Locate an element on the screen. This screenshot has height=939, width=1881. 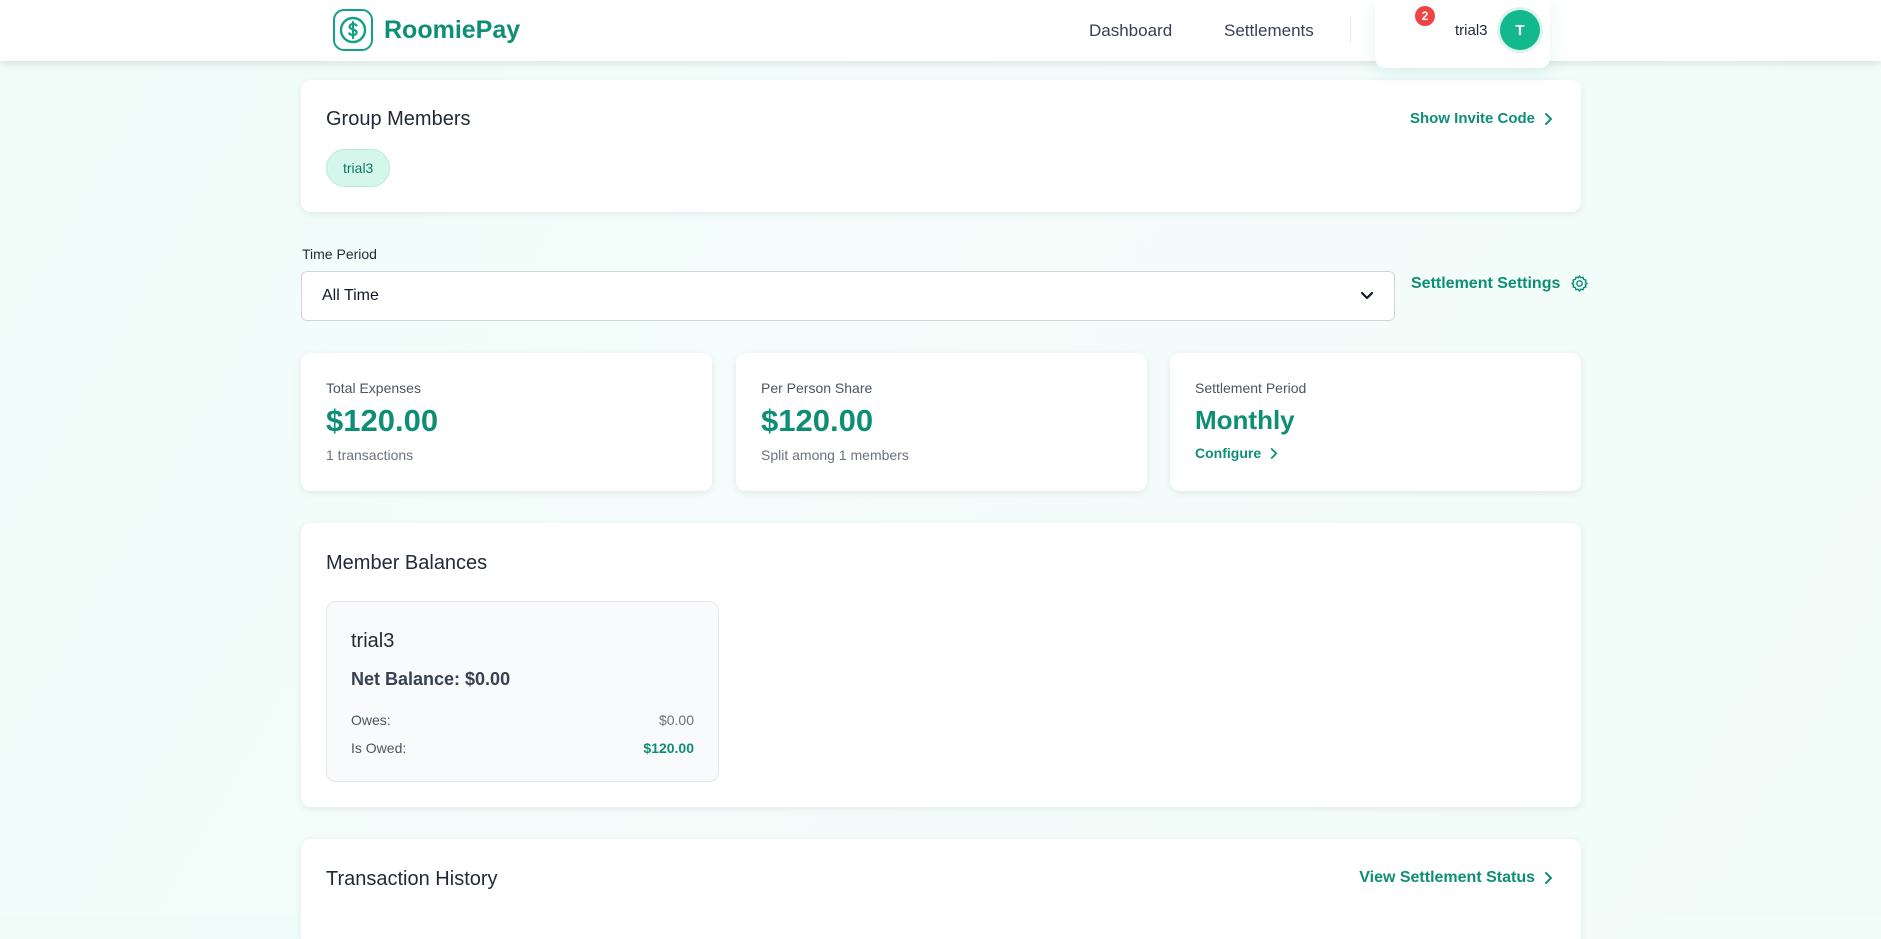
show-invite-code-link: Show Invite Code is located at coordinates (1481, 118).